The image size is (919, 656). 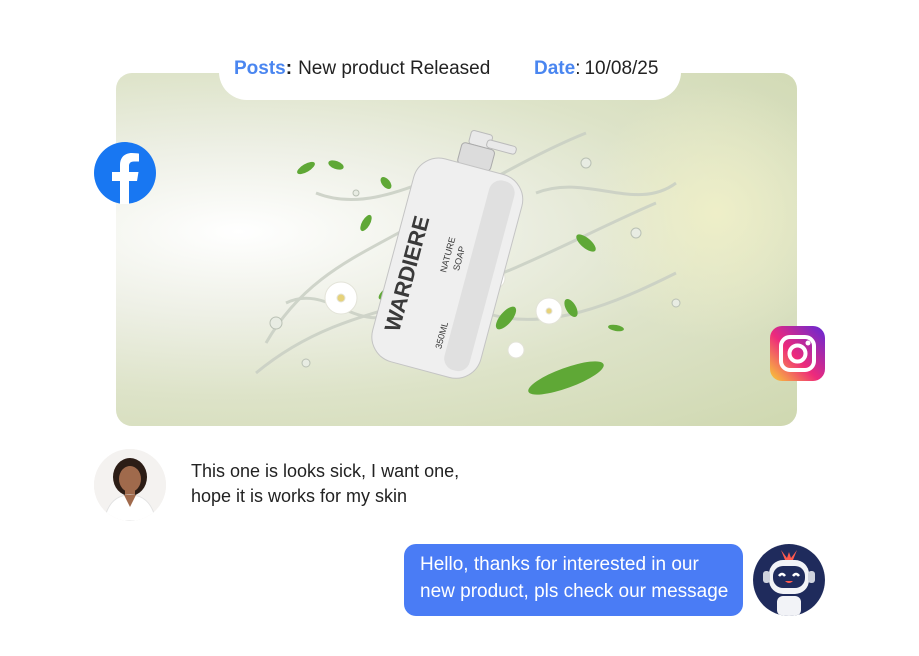 I want to click on posts-field: Posts: New product Released, so click(x=362, y=69).